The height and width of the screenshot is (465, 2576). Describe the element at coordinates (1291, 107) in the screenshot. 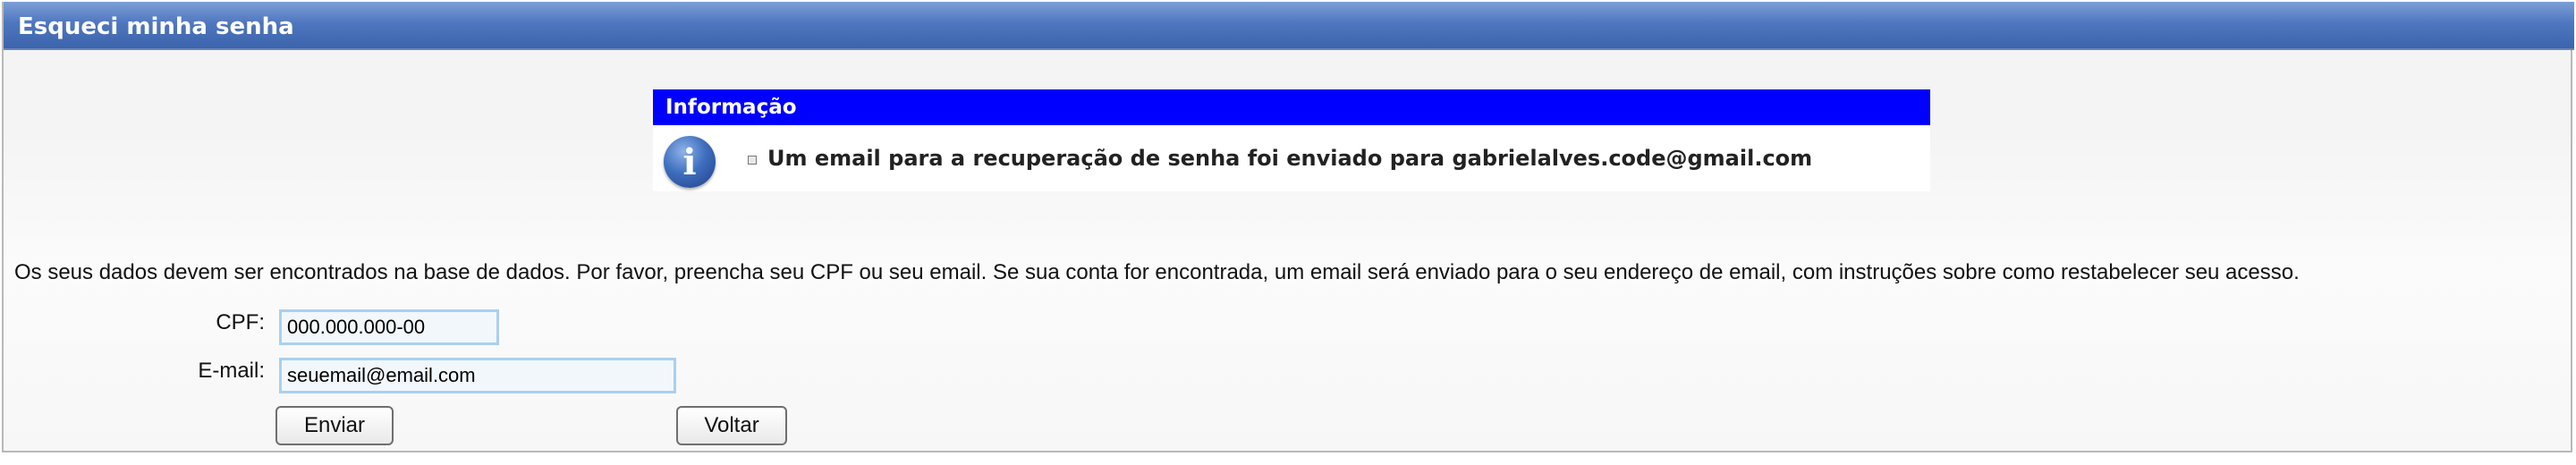

I see `info-heading: Informação` at that location.